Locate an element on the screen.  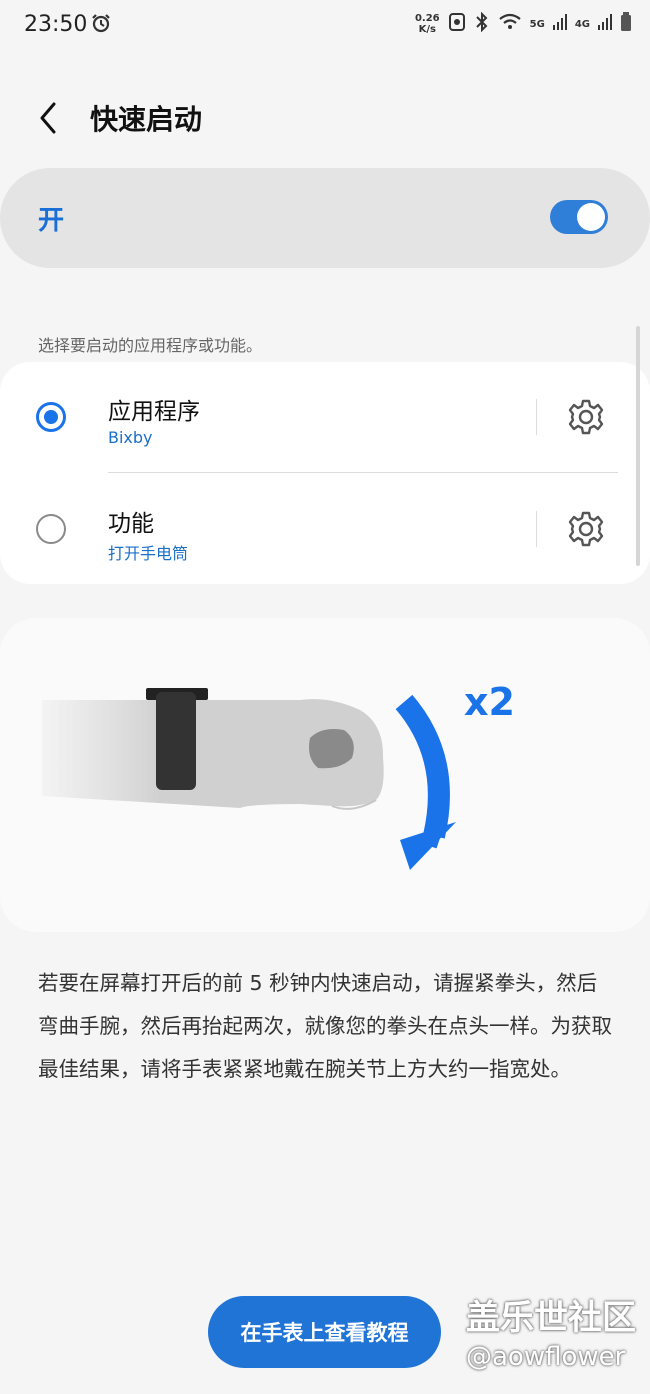
page-title: 快速启动 is located at coordinates (146, 119).